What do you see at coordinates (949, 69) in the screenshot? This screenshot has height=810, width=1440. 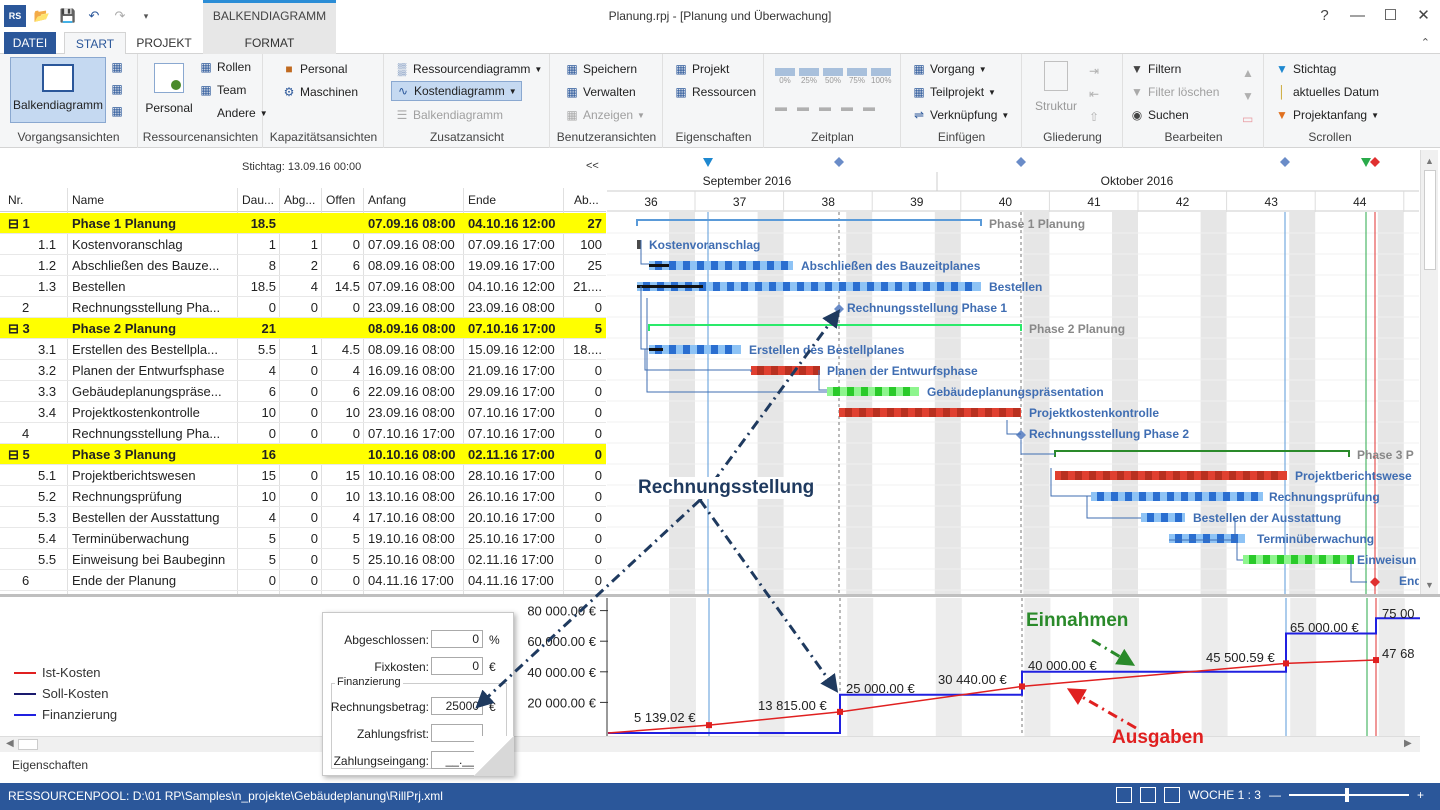 I see `vorgang-dropdown: ▦ Vorgang ▼` at bounding box center [949, 69].